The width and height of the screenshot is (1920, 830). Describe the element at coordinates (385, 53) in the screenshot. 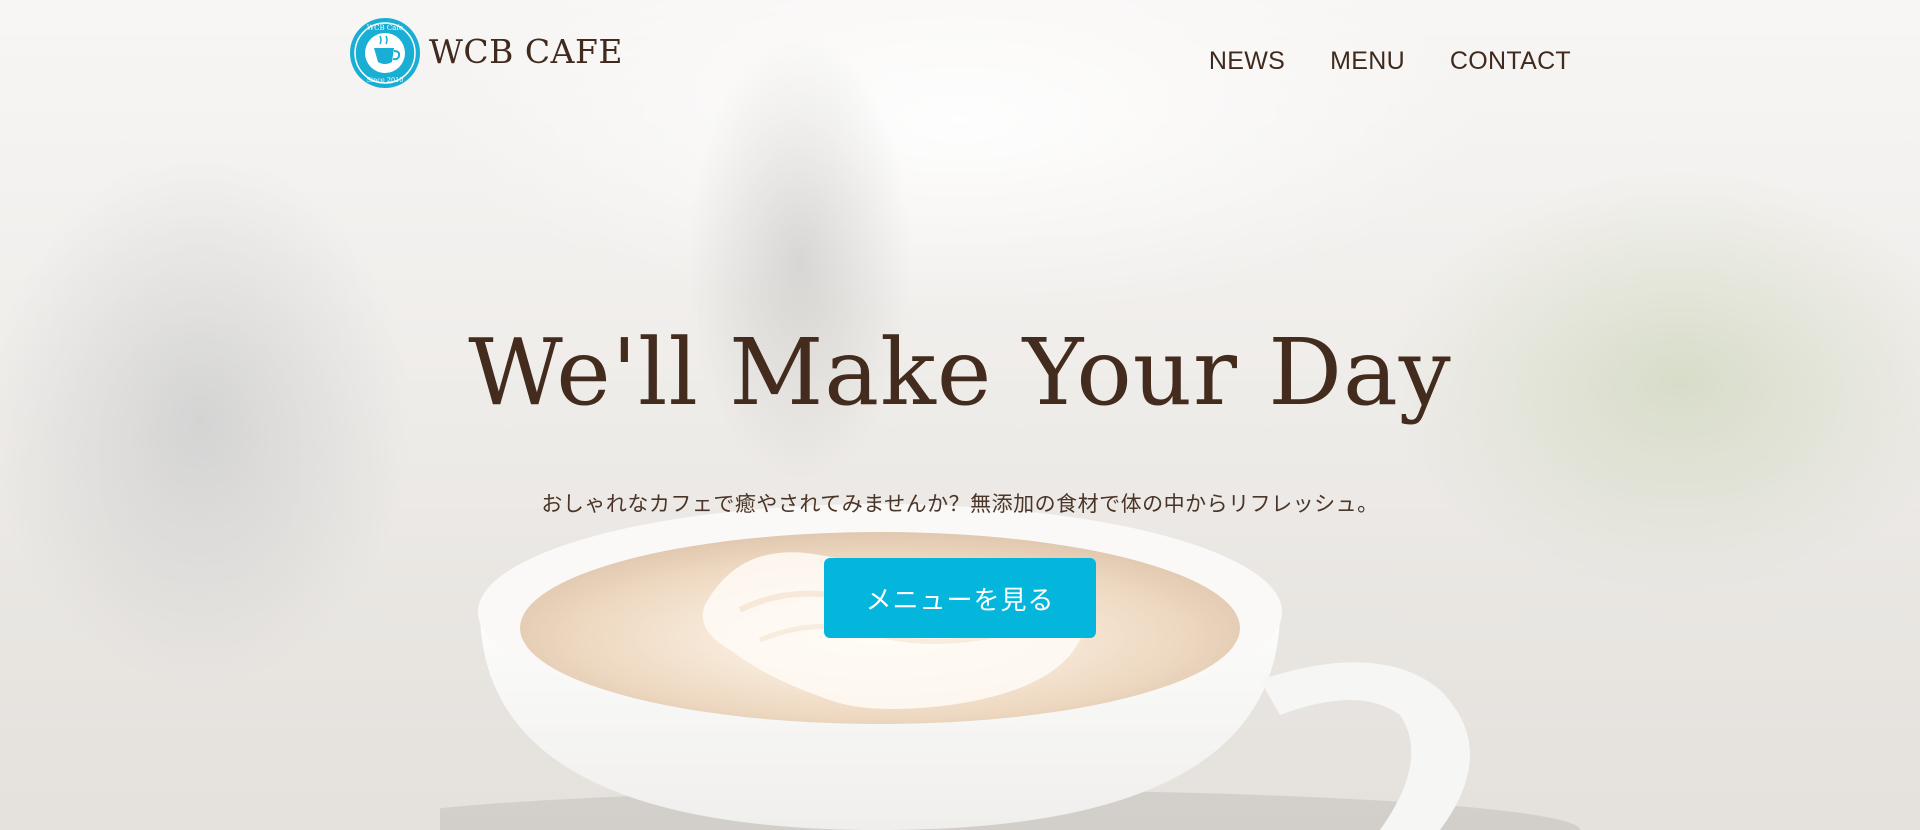

I see `coffee-cup-badge-icon: WCB Cafe Since 2010` at that location.